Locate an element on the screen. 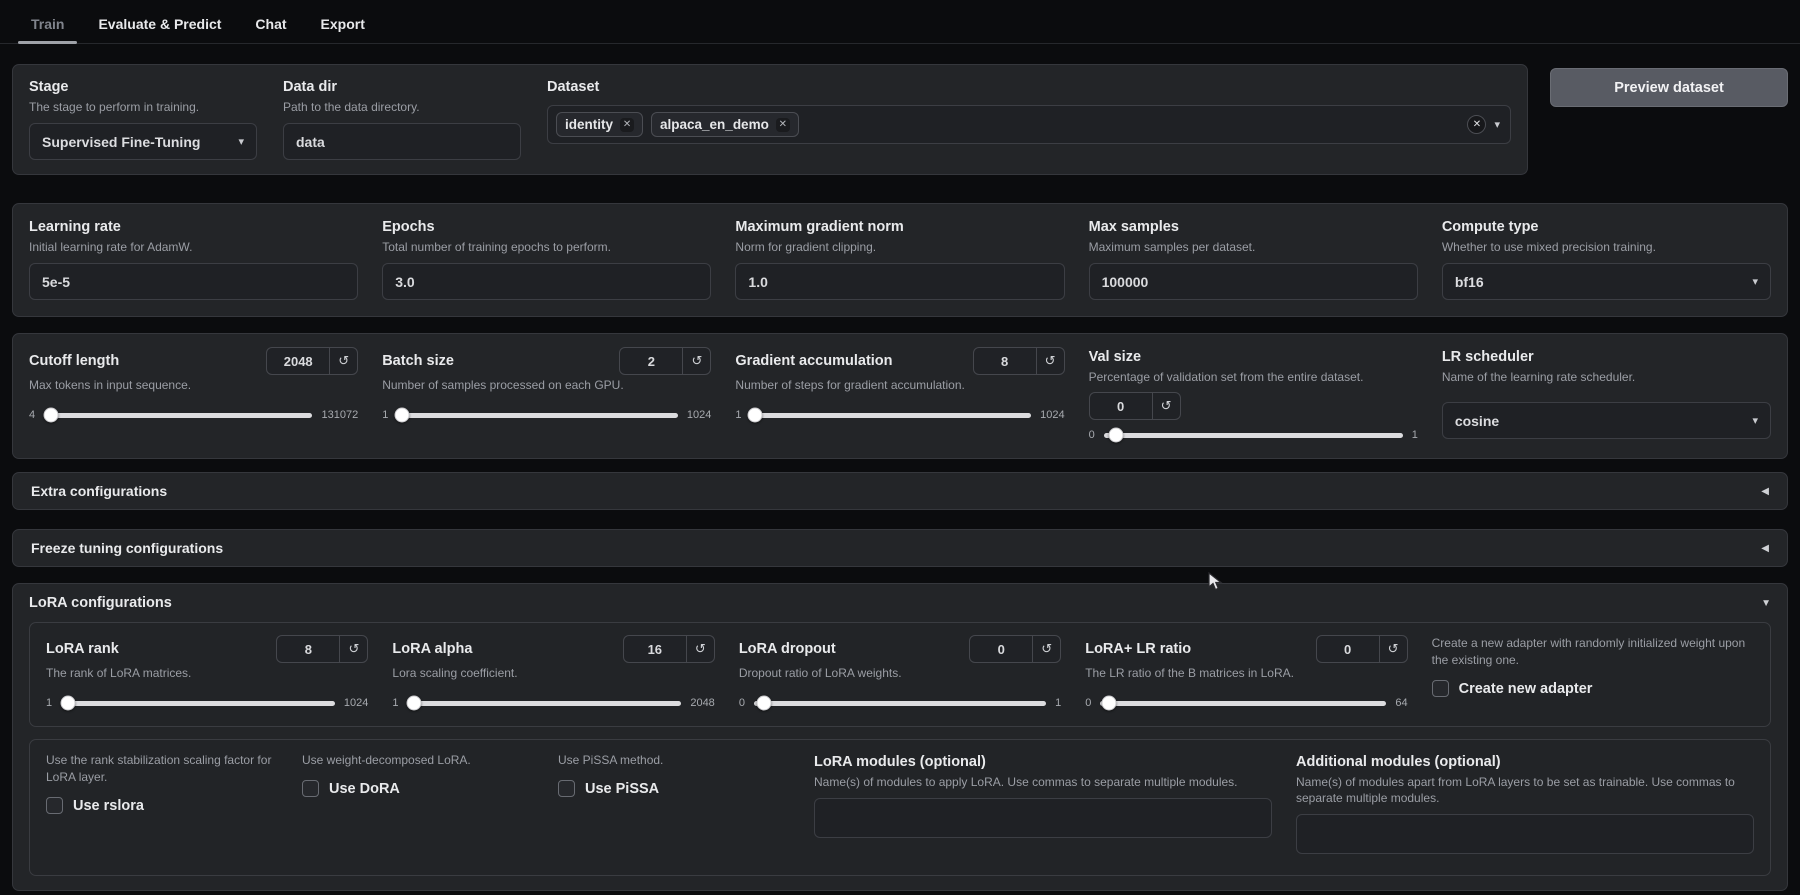 This screenshot has height=895, width=1800. tab-evaluate-predict: Evaluate & Predict is located at coordinates (159, 24).